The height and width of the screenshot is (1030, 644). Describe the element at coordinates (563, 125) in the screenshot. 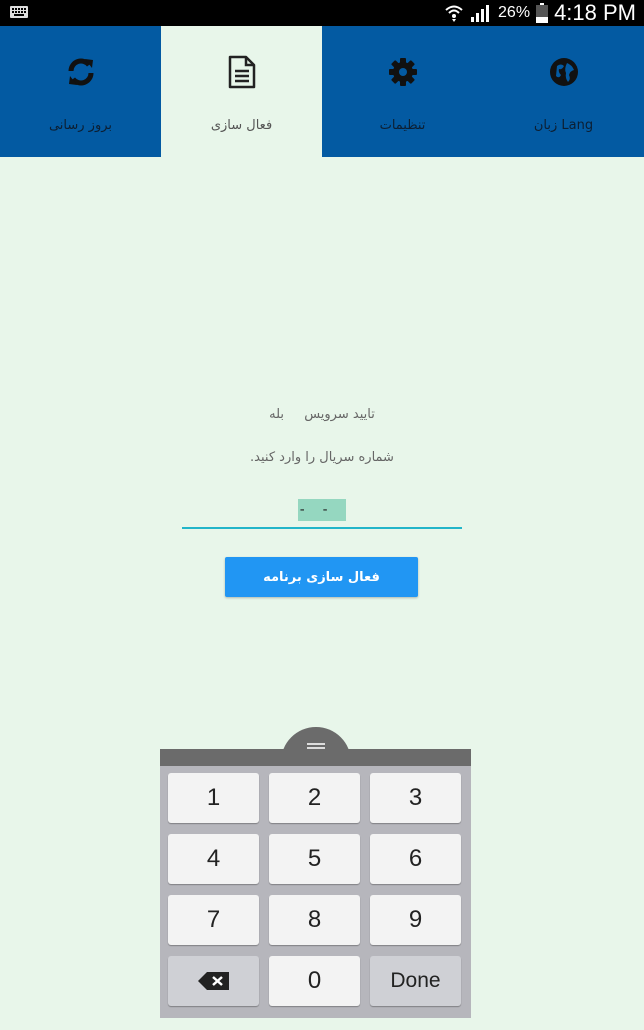

I see `tab-label: زبان Lang` at that location.